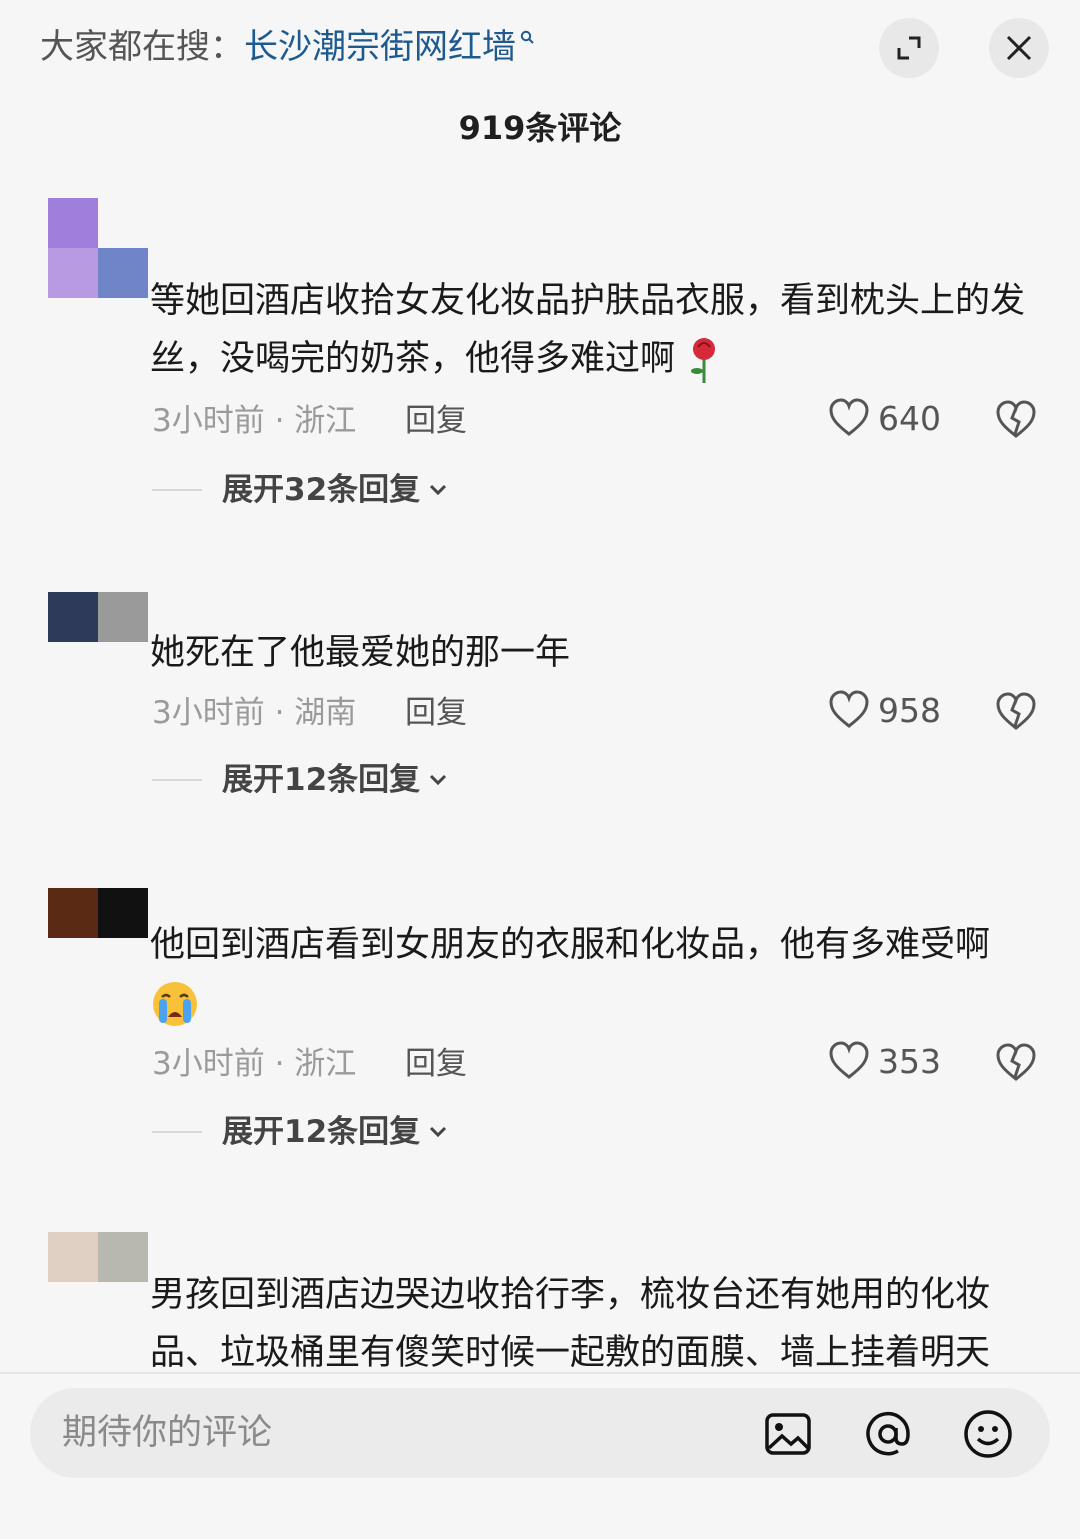 This screenshot has width=1080, height=1539. What do you see at coordinates (254, 713) in the screenshot?
I see `comment-meta: 3小时前 · 湖南` at bounding box center [254, 713].